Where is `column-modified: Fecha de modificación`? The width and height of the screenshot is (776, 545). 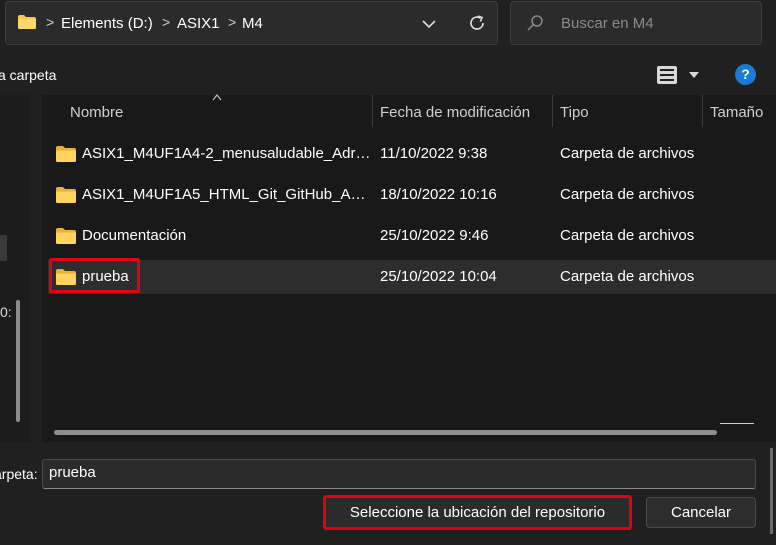 column-modified: Fecha de modificación is located at coordinates (455, 112).